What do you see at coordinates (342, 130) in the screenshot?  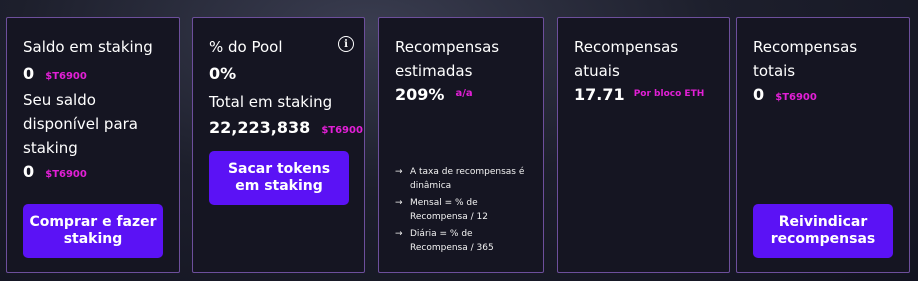 I see `total-staked-unit: $T6900` at bounding box center [342, 130].